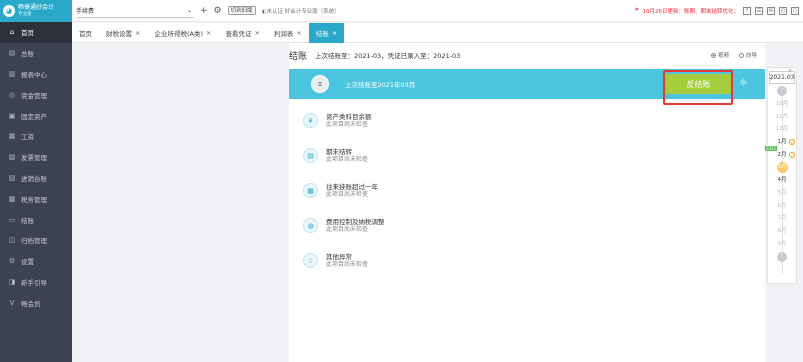 This screenshot has height=362, width=803. I want to click on tab-label: 首页, so click(85, 33).